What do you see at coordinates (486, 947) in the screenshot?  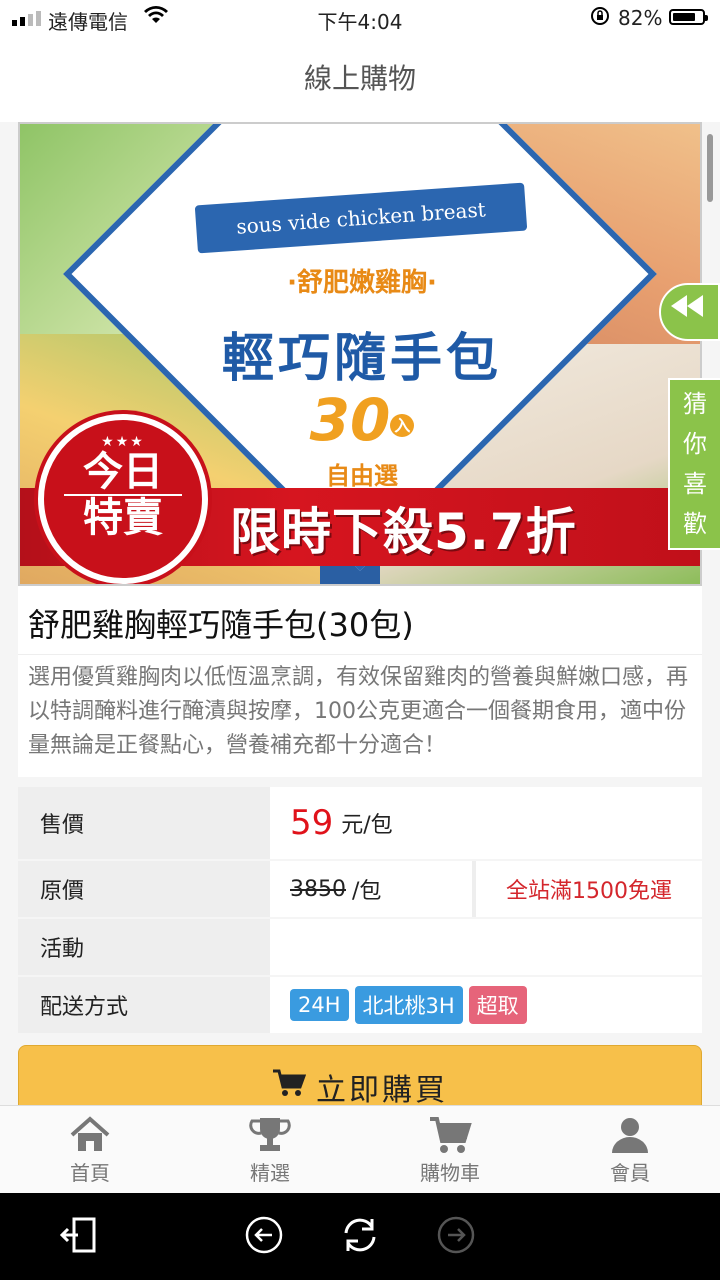 I see `activity-value` at bounding box center [486, 947].